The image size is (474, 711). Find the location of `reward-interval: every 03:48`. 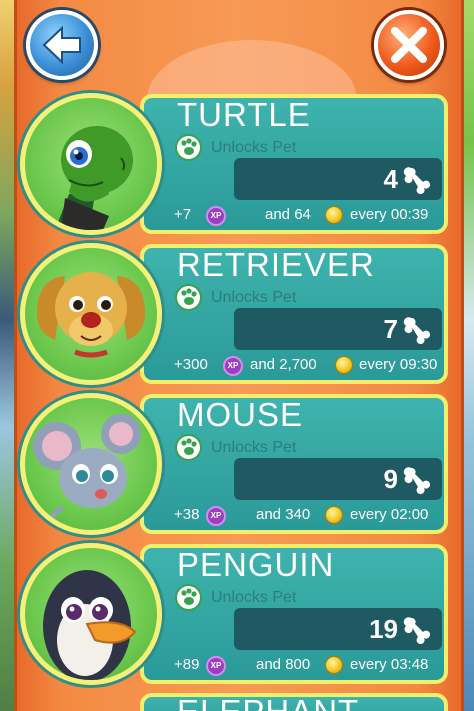

reward-interval: every 03:48 is located at coordinates (389, 664).